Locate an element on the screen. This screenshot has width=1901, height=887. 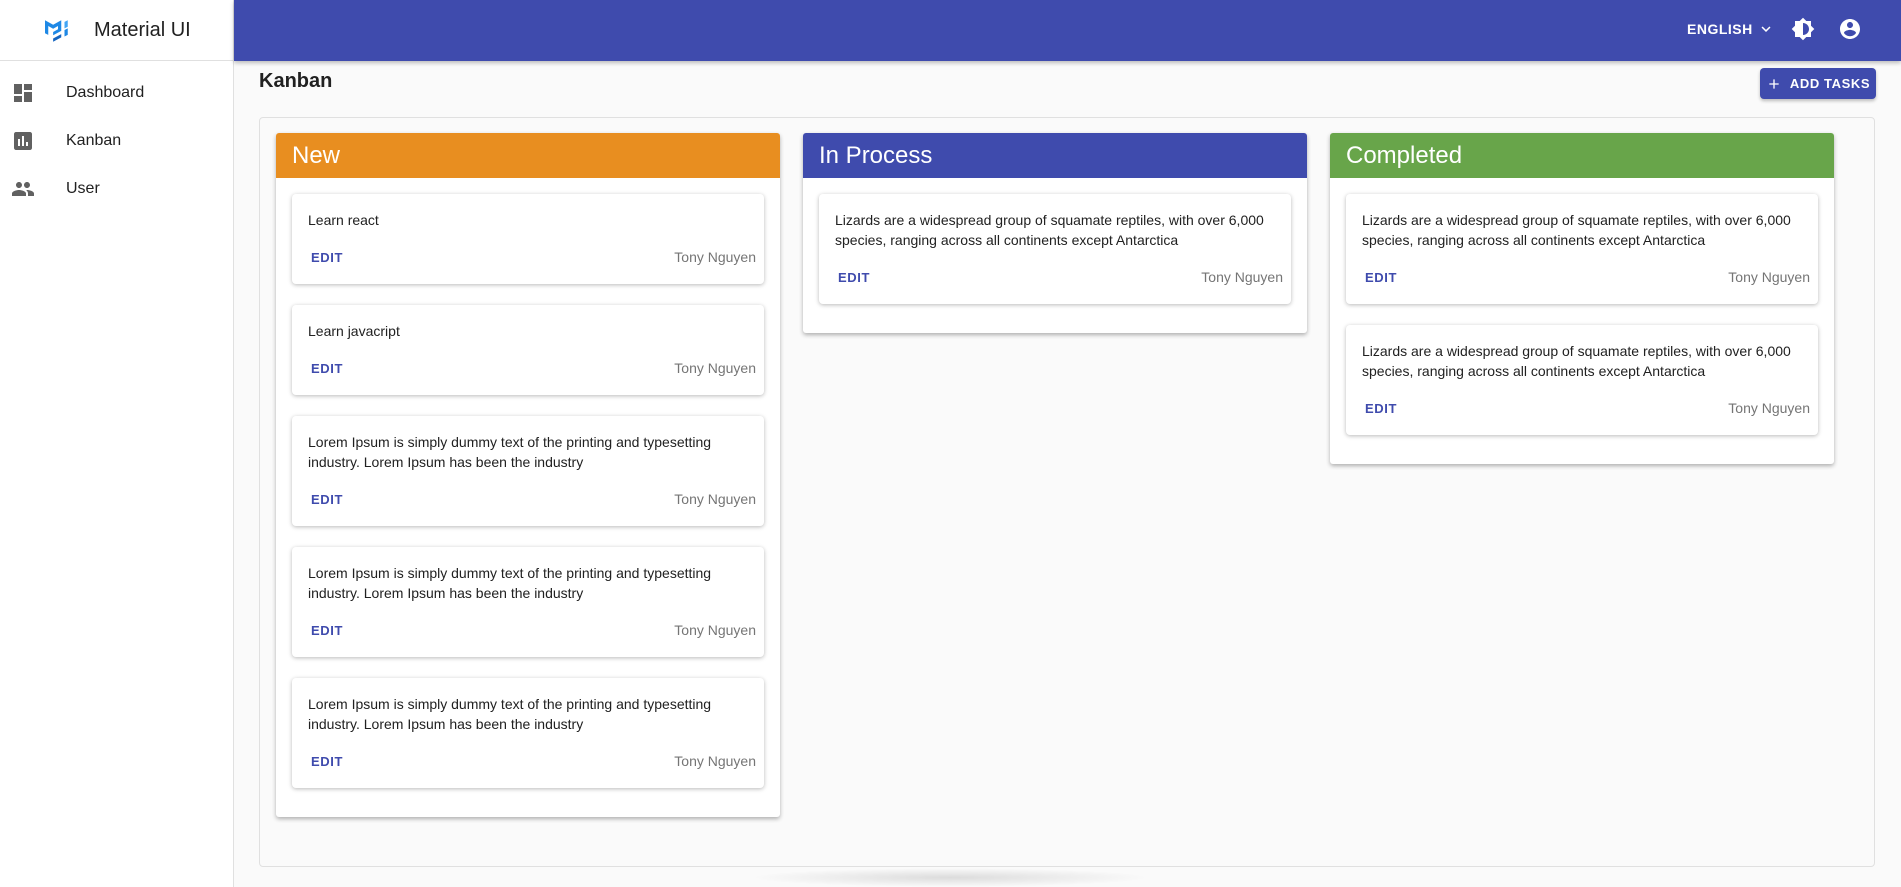
sidebar-item-label: Dashboard is located at coordinates (105, 92).